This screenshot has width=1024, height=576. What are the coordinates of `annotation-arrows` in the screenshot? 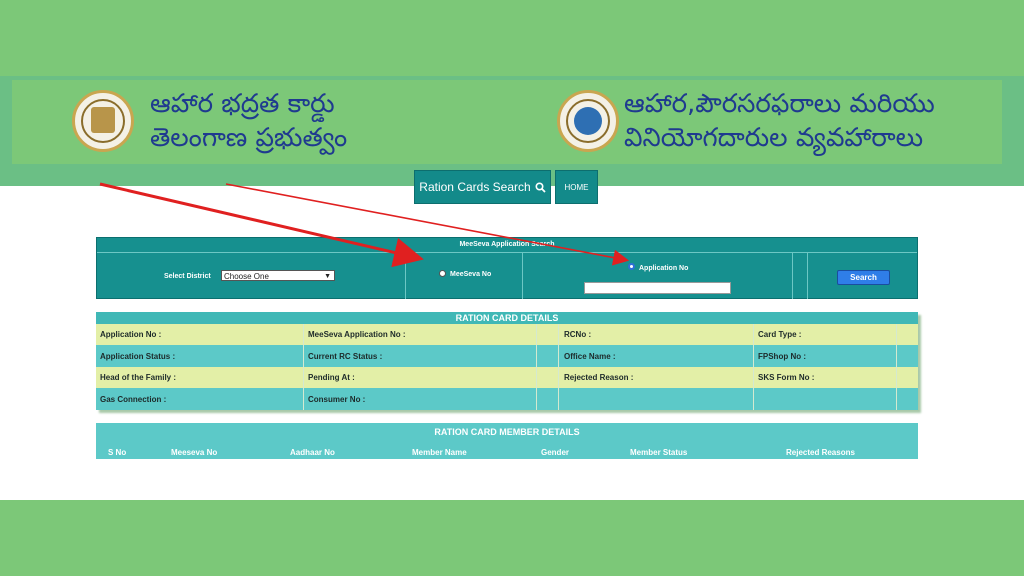 It's located at (364, 225).